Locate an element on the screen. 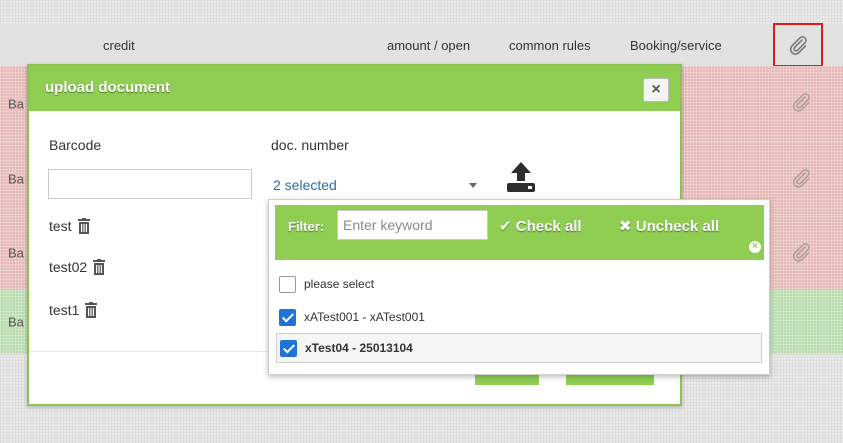 This screenshot has height=443, width=843. column-header-booking-service: Booking/service is located at coordinates (676, 45).